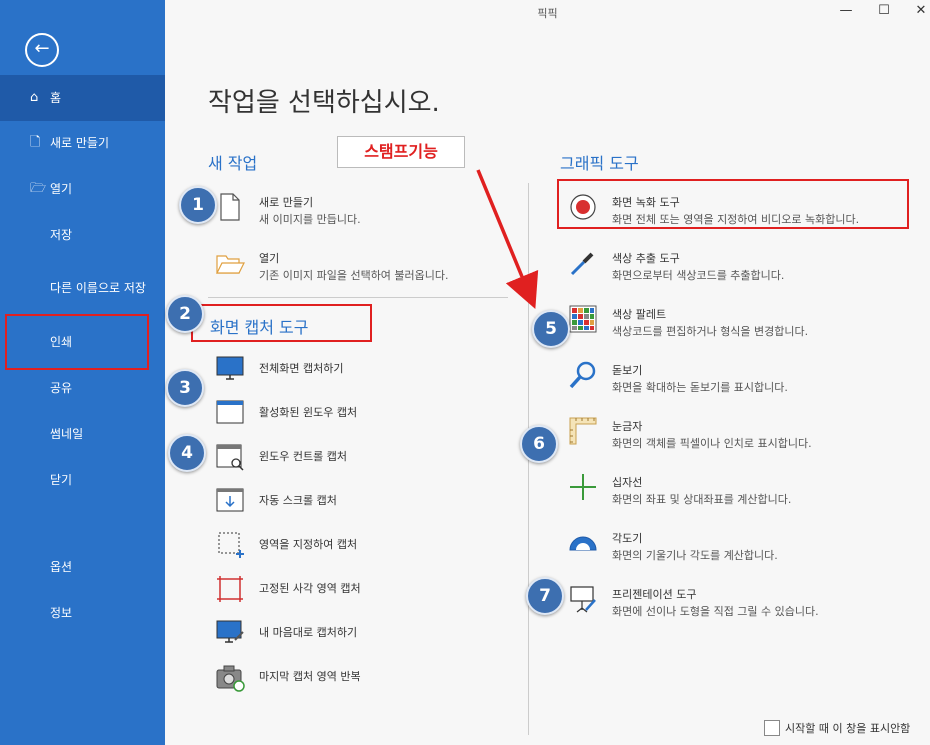  I want to click on annotation-badge-4: 4, so click(187, 453).